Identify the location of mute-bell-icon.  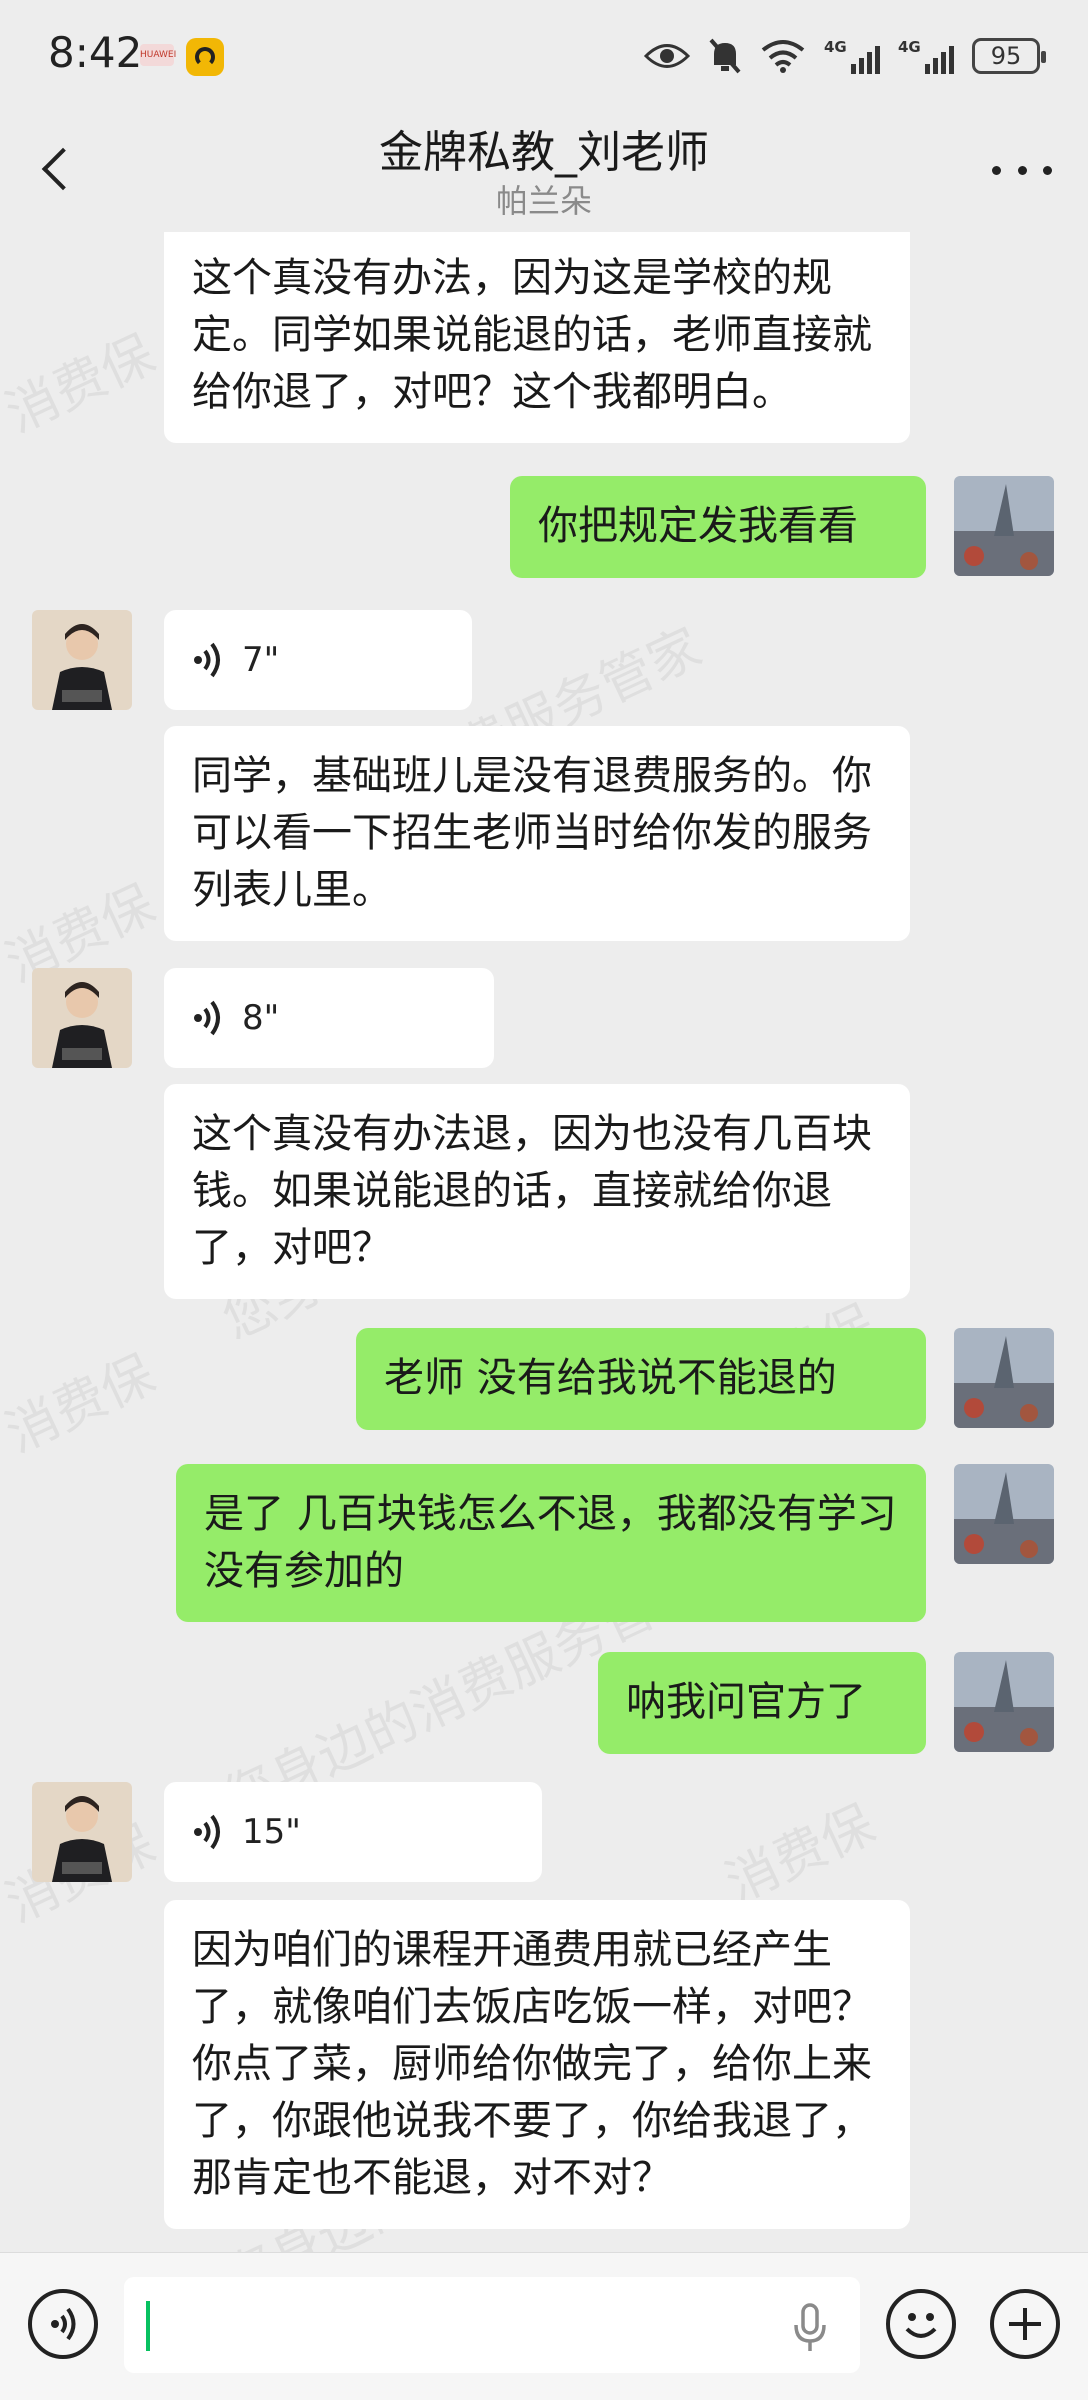
(725, 56).